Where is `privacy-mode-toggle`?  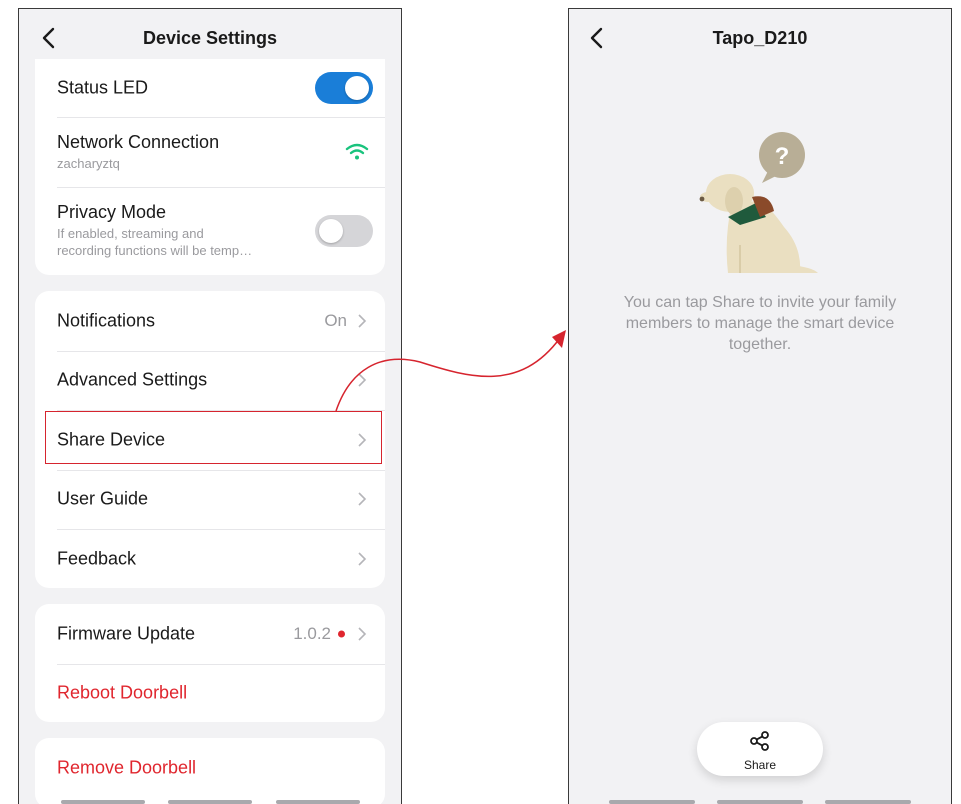 privacy-mode-toggle is located at coordinates (344, 231).